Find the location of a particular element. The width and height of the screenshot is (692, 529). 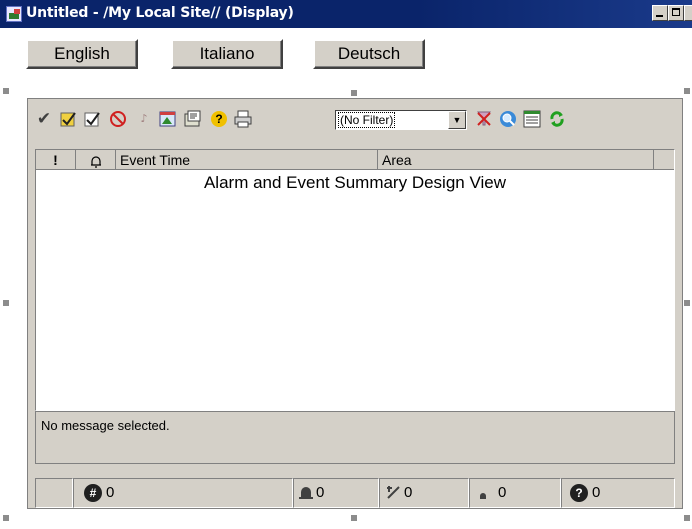

shelved-count: 0 is located at coordinates (502, 492).